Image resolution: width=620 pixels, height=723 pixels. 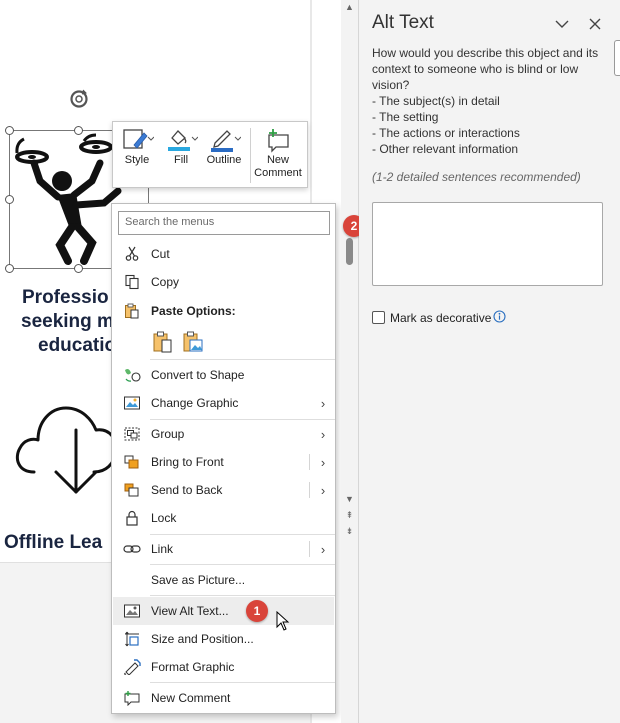 I want to click on style-button: Style, so click(x=137, y=155).